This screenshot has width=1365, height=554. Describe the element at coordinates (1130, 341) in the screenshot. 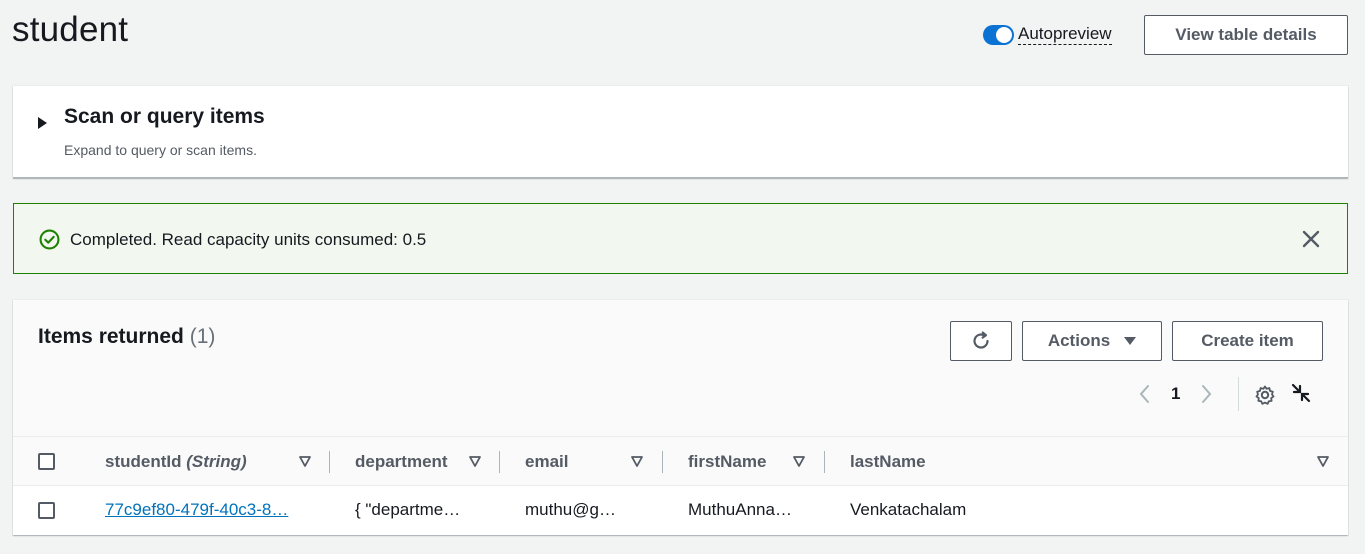

I see `caret-down-icon` at that location.